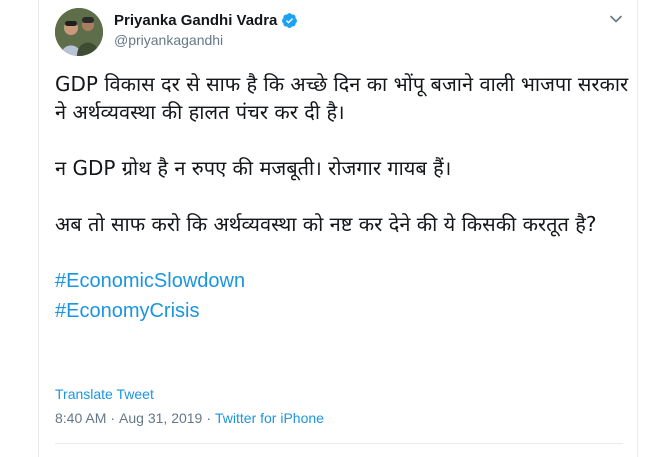 This screenshot has width=667, height=457. What do you see at coordinates (342, 311) in the screenshot?
I see `hashtag-link: #EconomyCrisis` at bounding box center [342, 311].